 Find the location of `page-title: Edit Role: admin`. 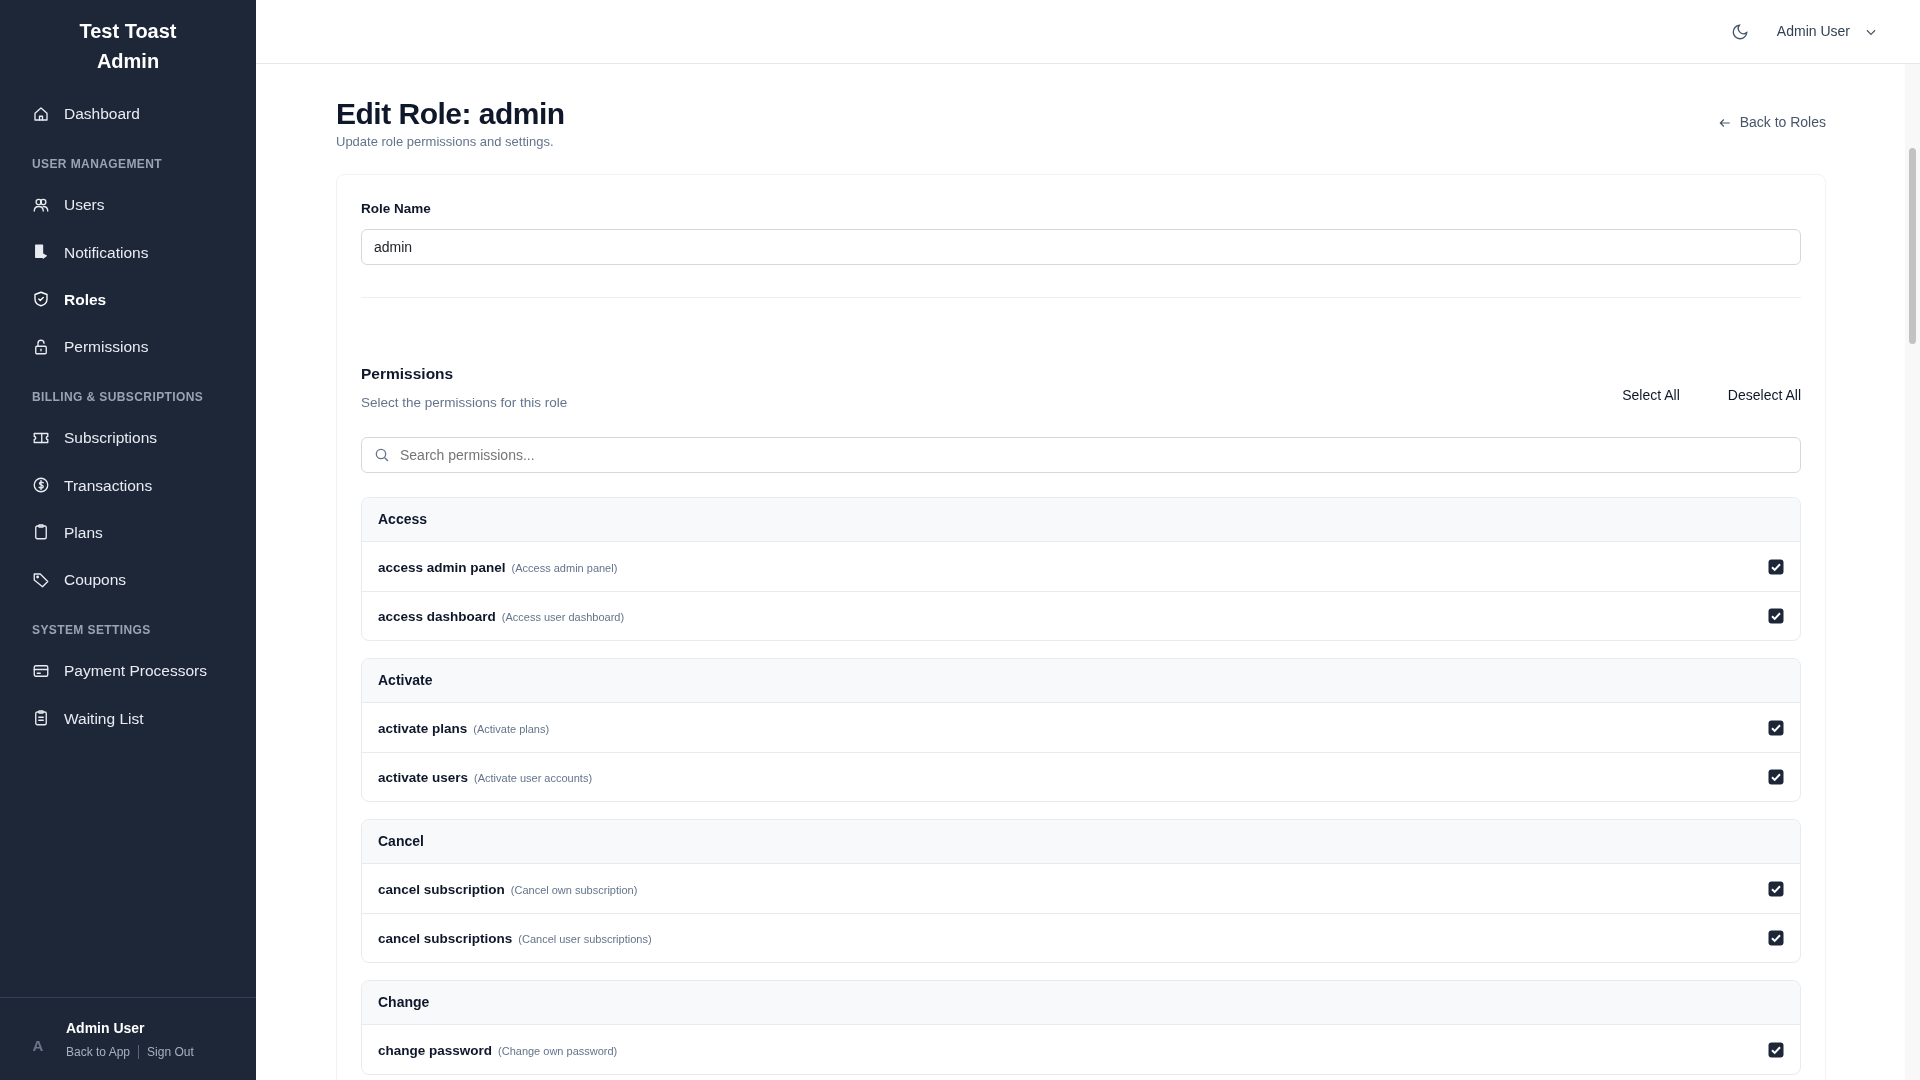

page-title: Edit Role: admin is located at coordinates (450, 114).